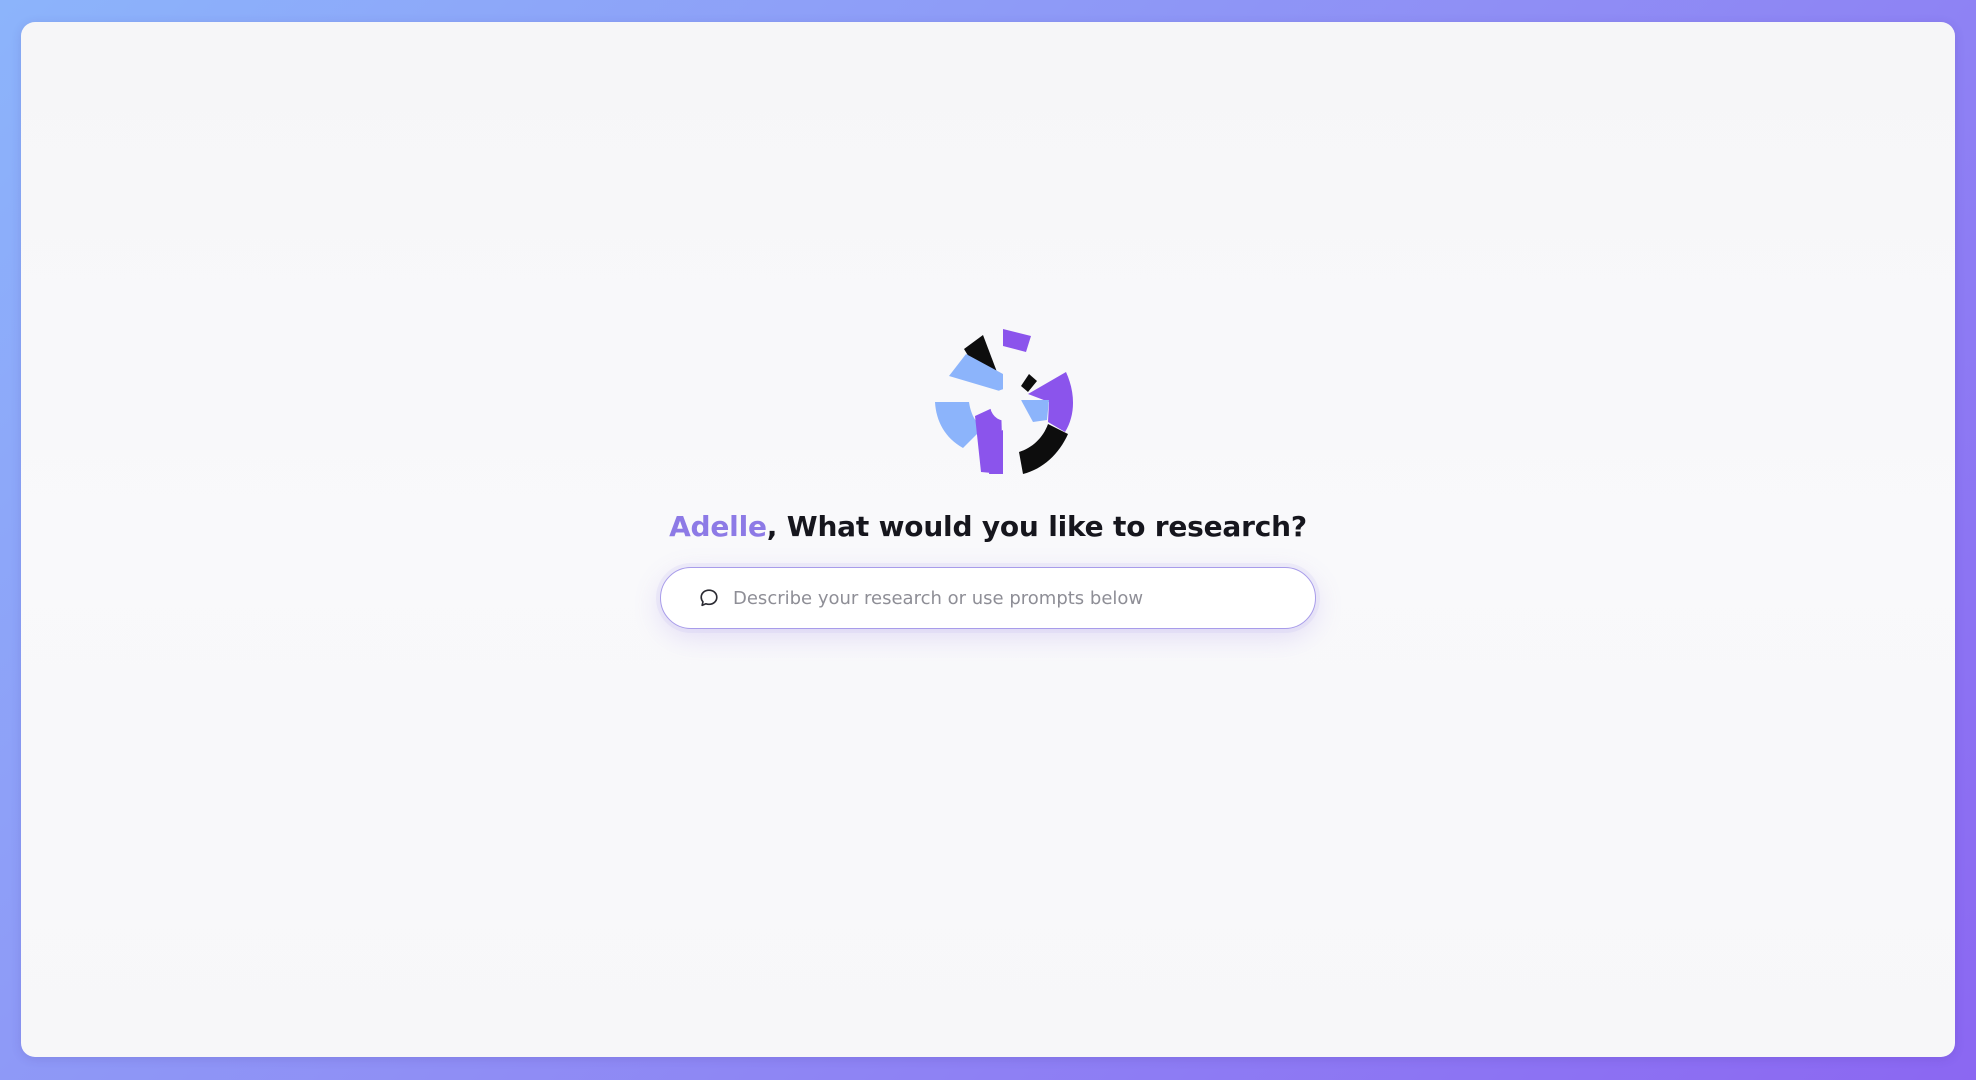 This screenshot has height=1080, width=1976. I want to click on greeting-heading: Adelle, What would you like to research?, so click(988, 526).